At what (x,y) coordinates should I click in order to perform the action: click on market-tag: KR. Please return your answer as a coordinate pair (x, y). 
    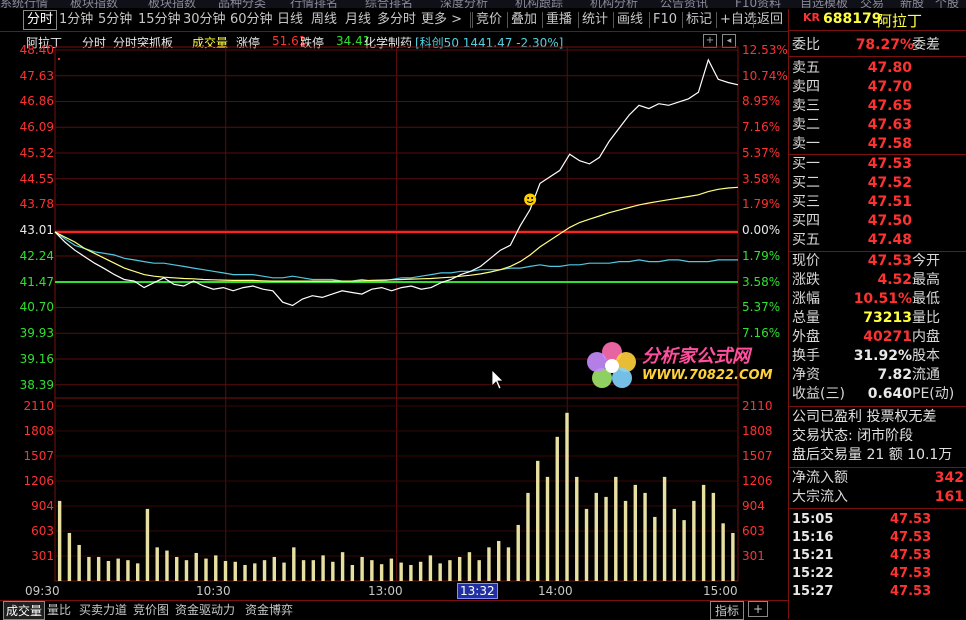
    Looking at the image, I should click on (811, 17).